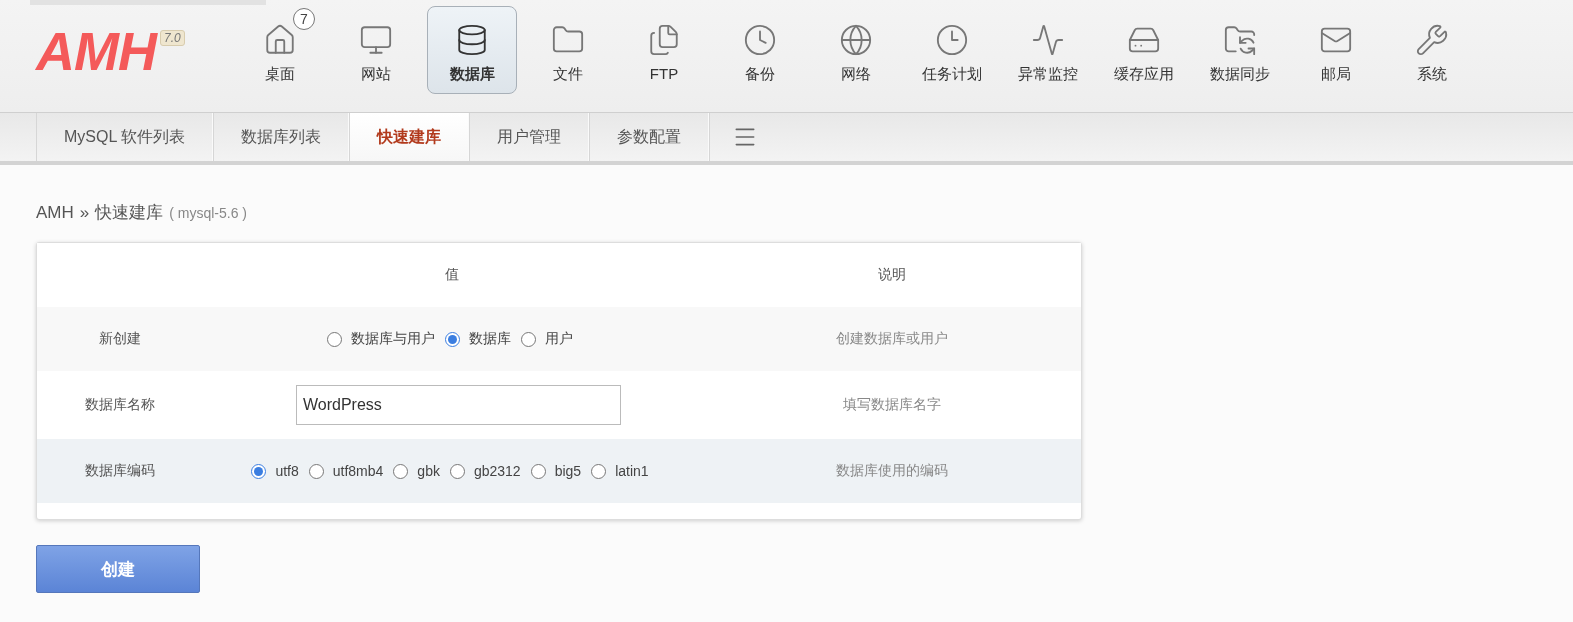  Describe the element at coordinates (472, 74) in the screenshot. I see `nav-label: 数据库` at that location.